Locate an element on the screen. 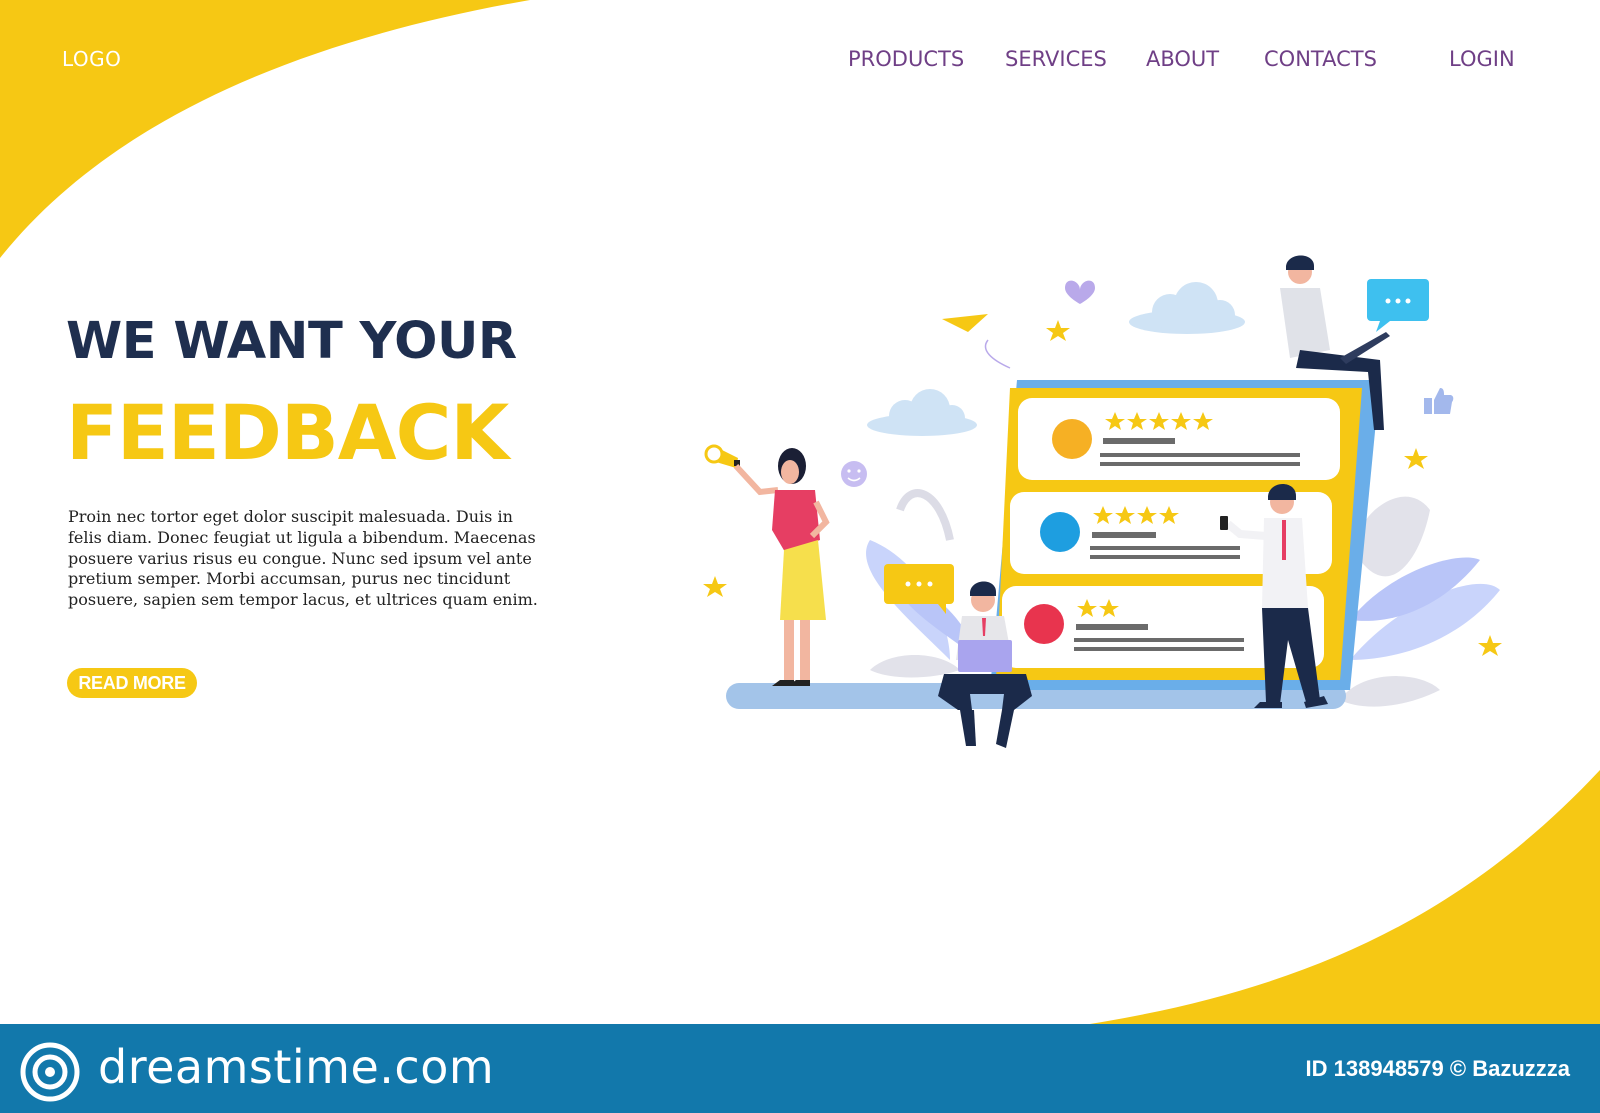 This screenshot has width=1600, height=1113. hero-title-line1: WE WANT YOUR is located at coordinates (291, 341).